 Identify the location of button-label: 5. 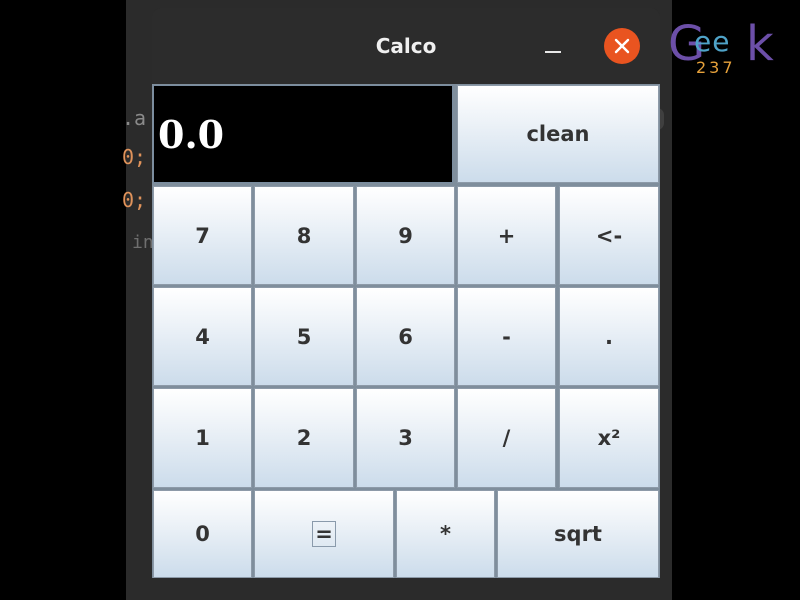
(304, 336).